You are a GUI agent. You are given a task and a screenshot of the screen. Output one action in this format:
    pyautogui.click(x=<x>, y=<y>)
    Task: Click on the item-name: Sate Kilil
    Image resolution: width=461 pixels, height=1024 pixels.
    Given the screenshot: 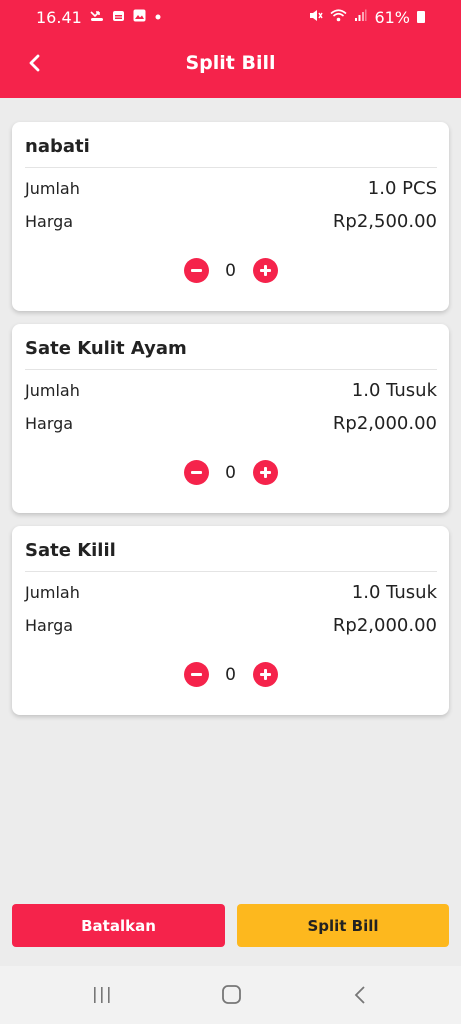 What is the action you would take?
    pyautogui.click(x=70, y=550)
    